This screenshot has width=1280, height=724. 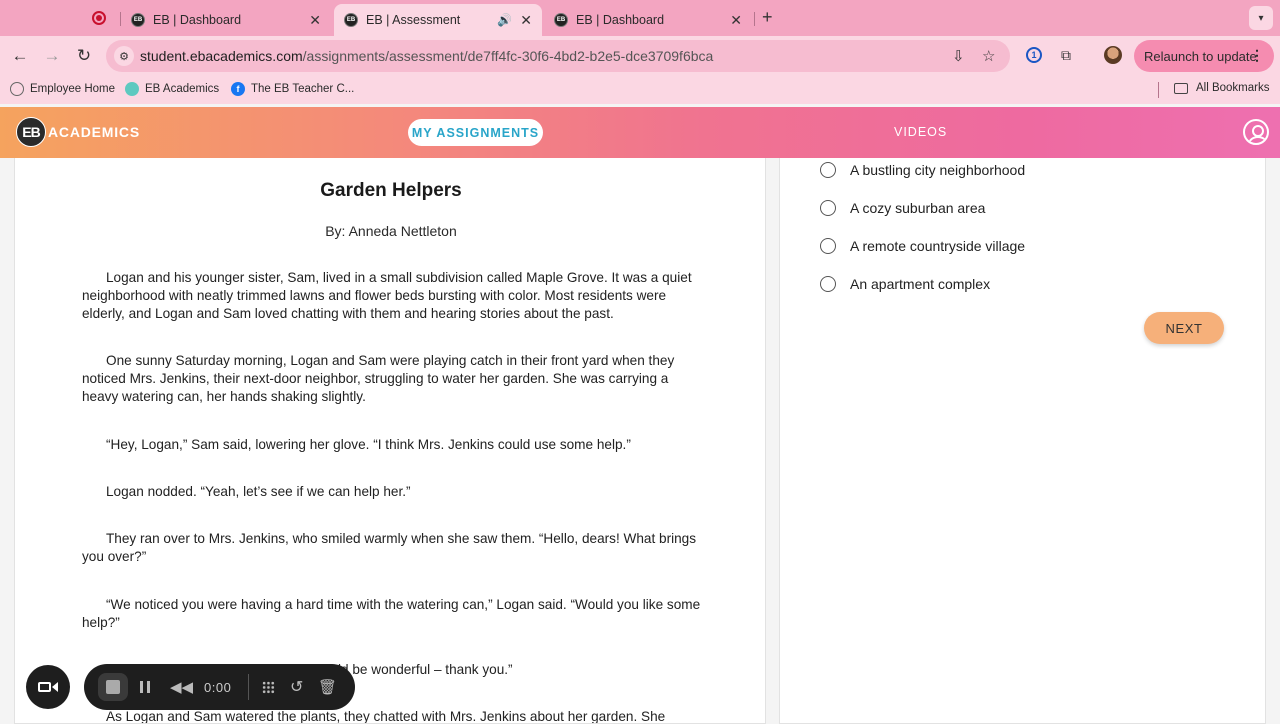 I want to click on folder-icon, so click(x=1181, y=88).